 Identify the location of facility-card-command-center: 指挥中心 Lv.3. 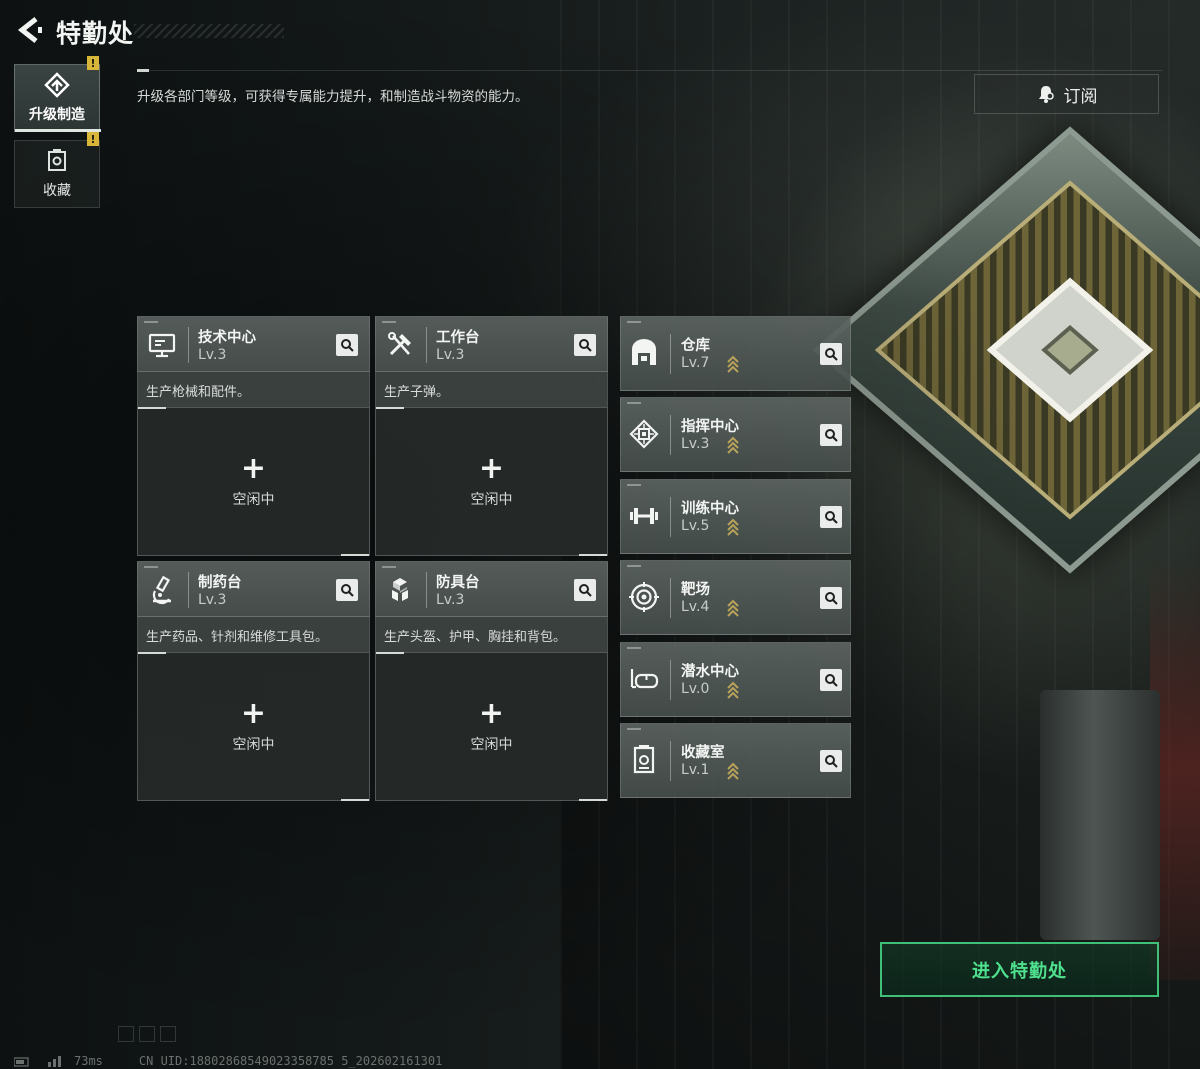
(735, 434).